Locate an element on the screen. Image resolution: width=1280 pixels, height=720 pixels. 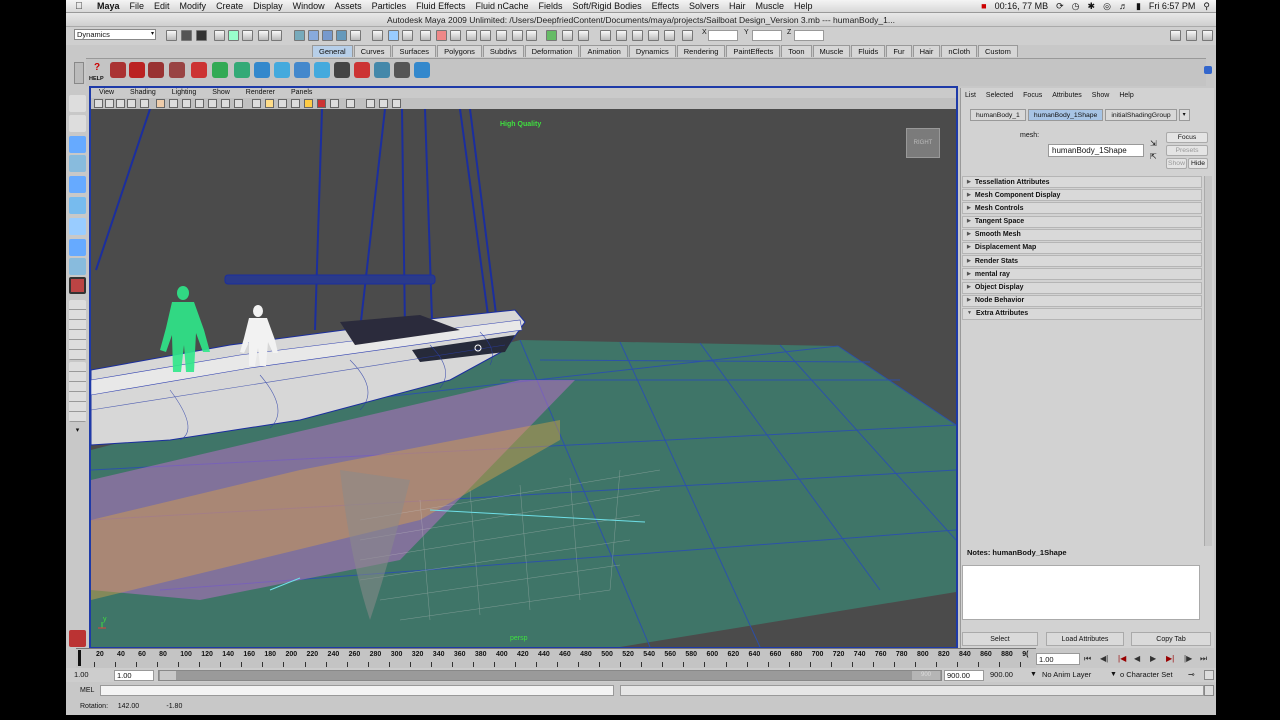
chevron-down-icon: ▾ is located at coordinates (1184, 115).